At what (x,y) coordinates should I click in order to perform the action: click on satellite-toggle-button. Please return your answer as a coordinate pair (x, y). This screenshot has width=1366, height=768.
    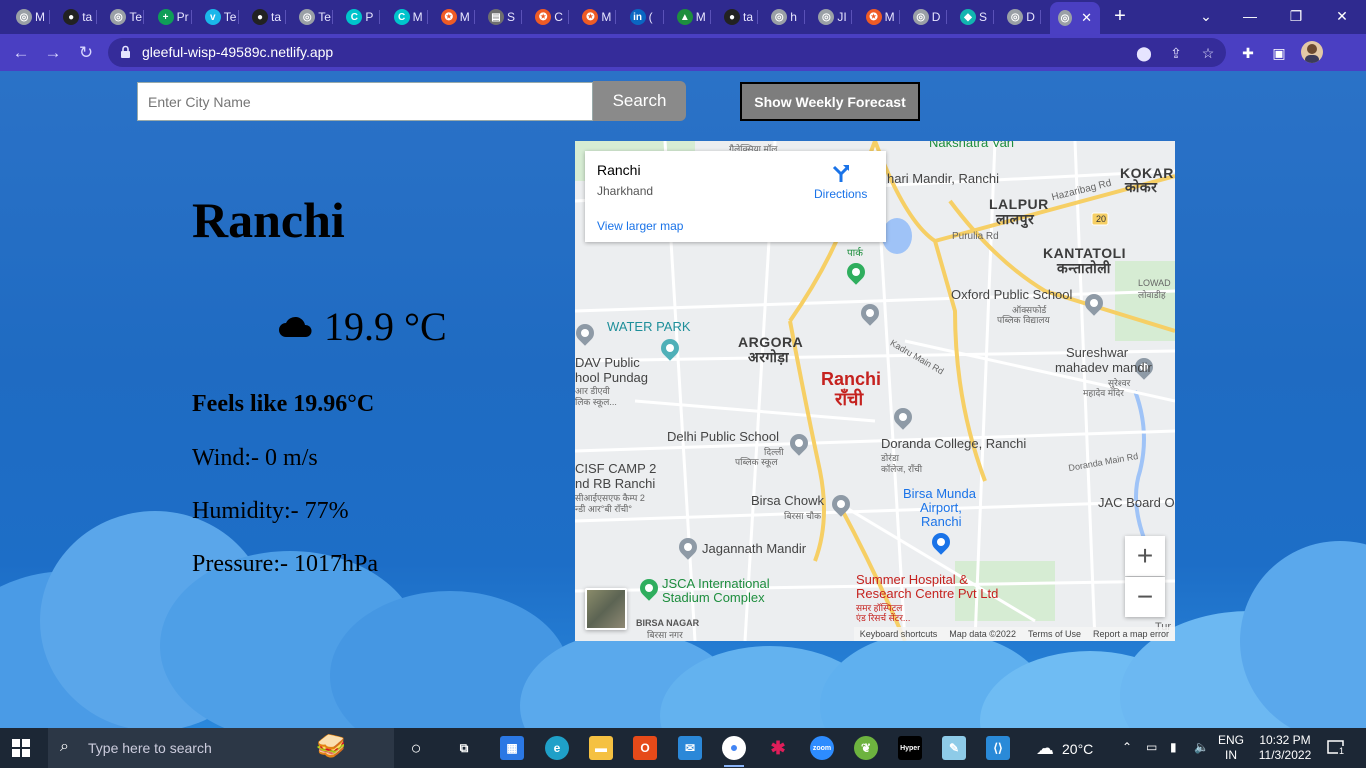
    Looking at the image, I should click on (606, 609).